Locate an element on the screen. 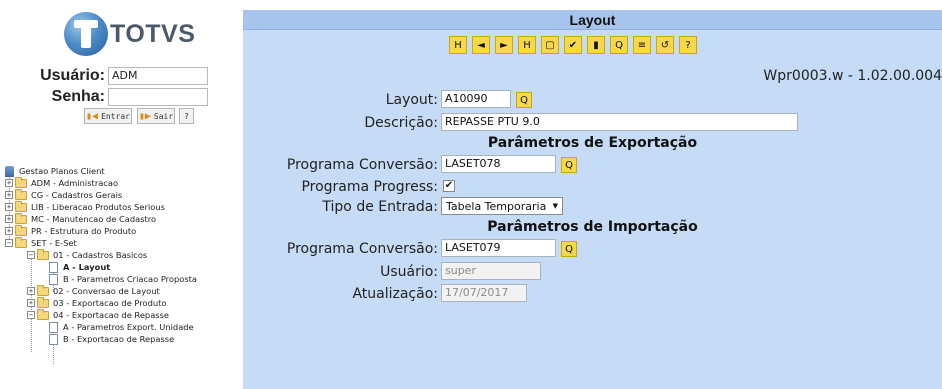 The image size is (942, 389). tipo-entrada-label: Tipo de Entrada: is located at coordinates (380, 207).